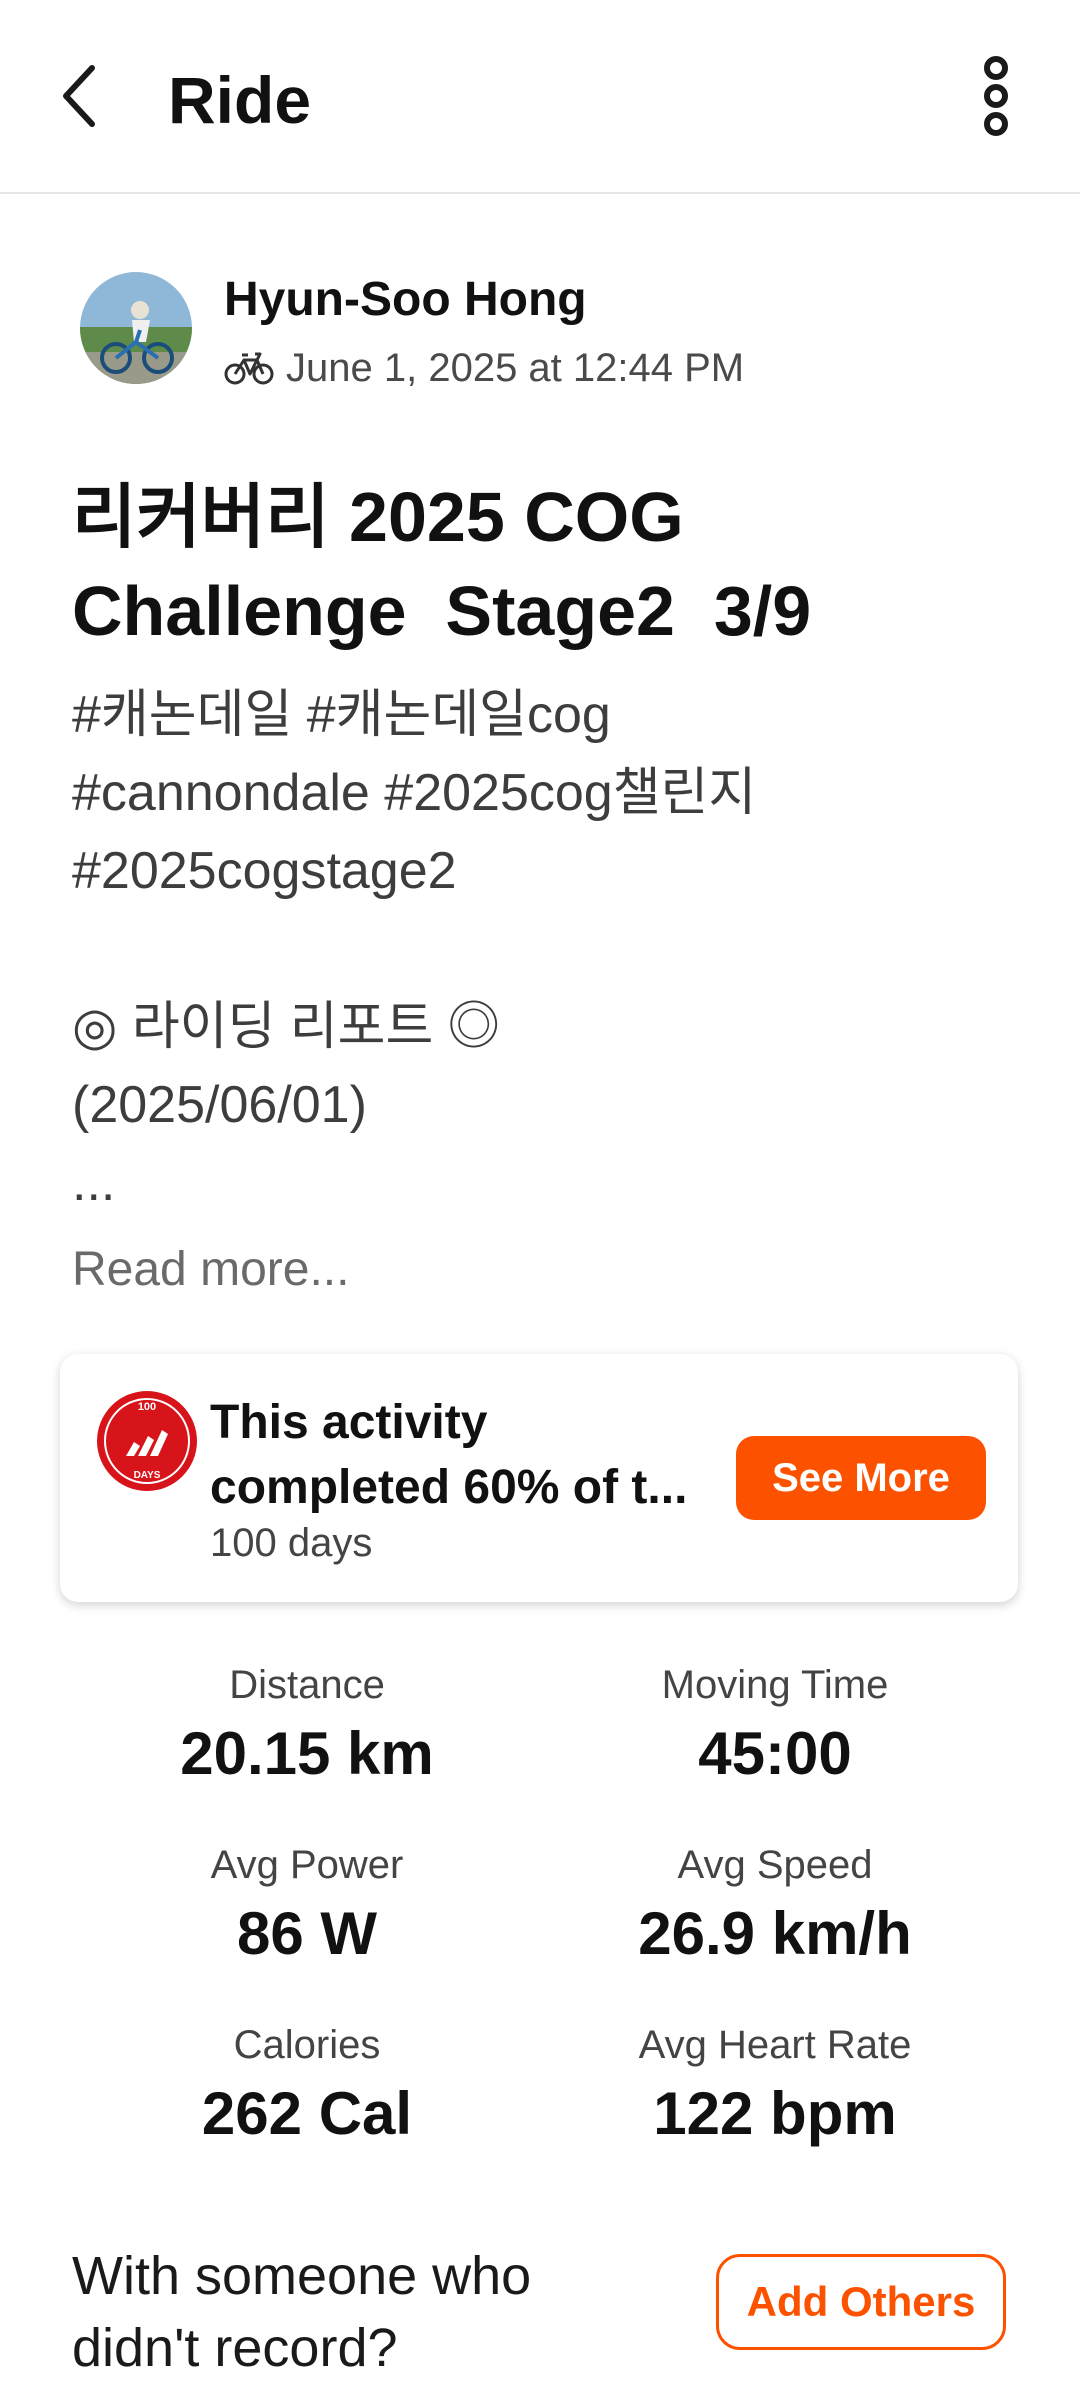 This screenshot has width=1080, height=2402. I want to click on more-vertical-icon, so click(996, 96).